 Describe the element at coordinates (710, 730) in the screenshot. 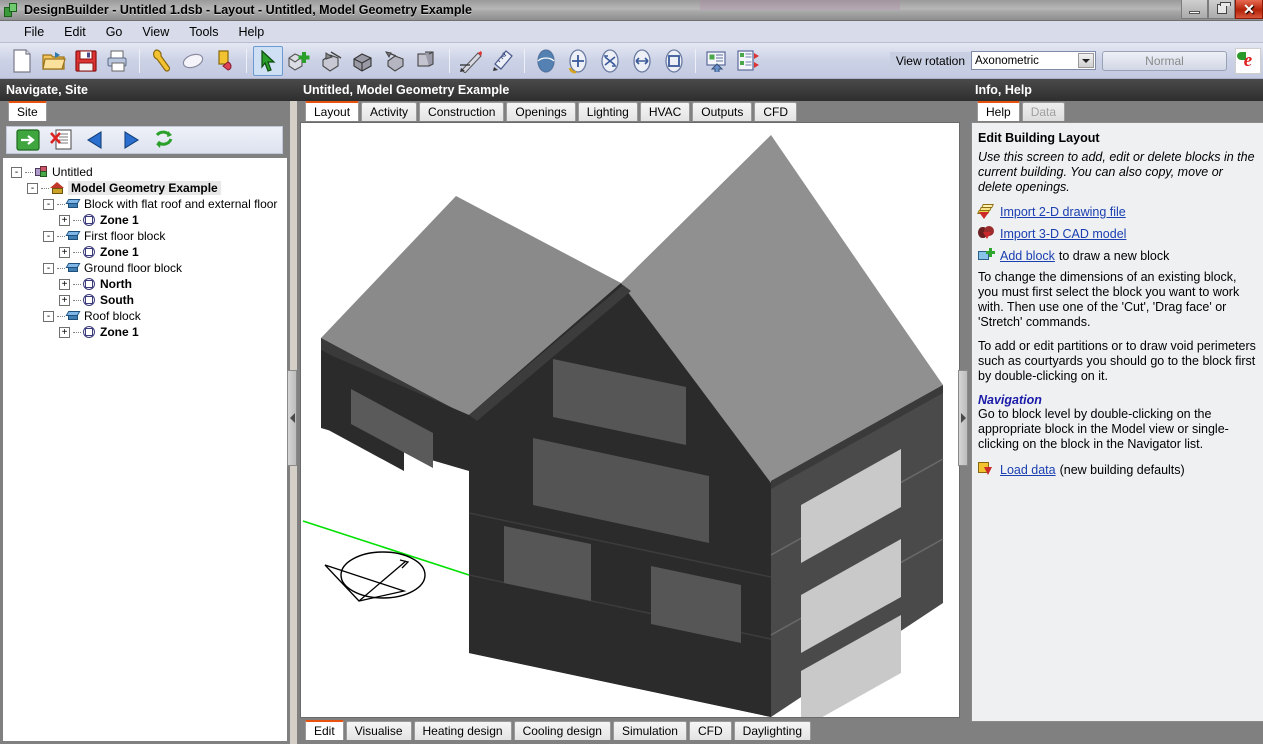

I see `tab-cfd-bottom: CFD` at that location.